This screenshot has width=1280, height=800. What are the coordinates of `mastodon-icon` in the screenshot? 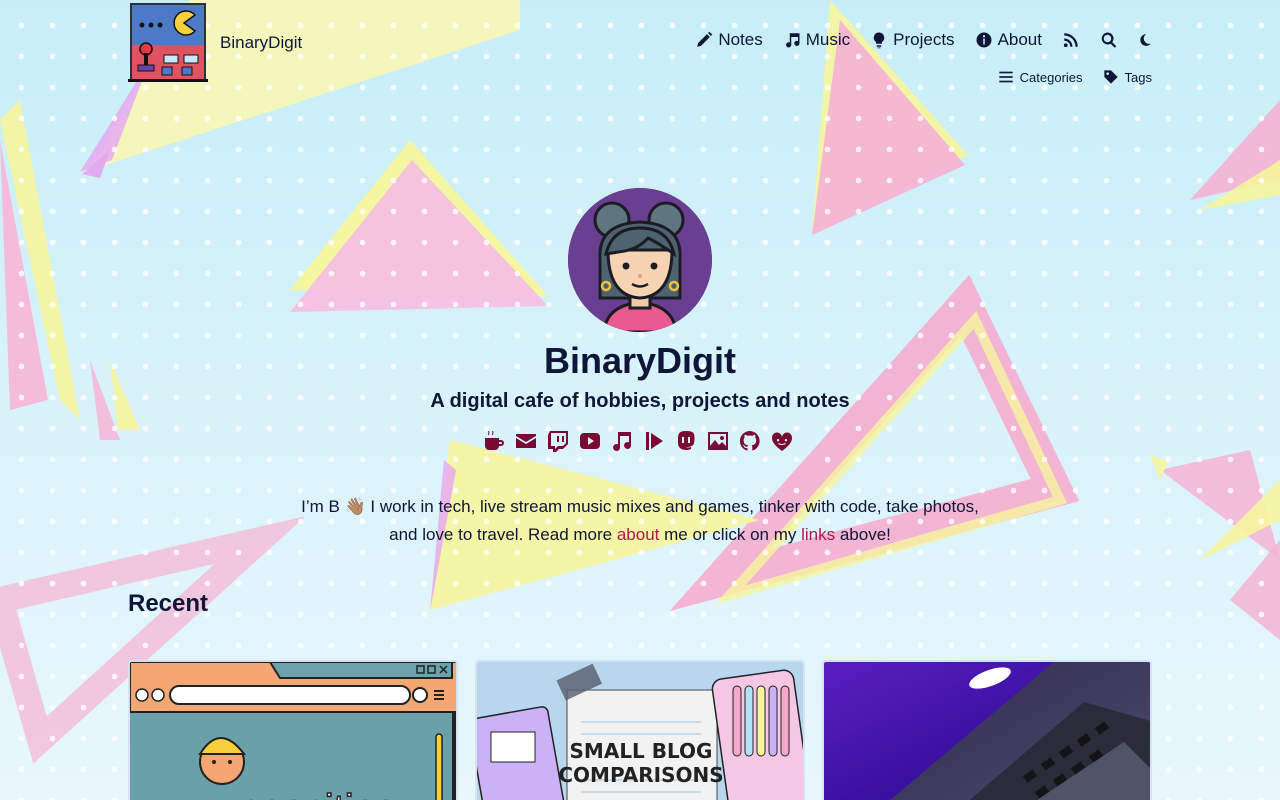 It's located at (686, 440).